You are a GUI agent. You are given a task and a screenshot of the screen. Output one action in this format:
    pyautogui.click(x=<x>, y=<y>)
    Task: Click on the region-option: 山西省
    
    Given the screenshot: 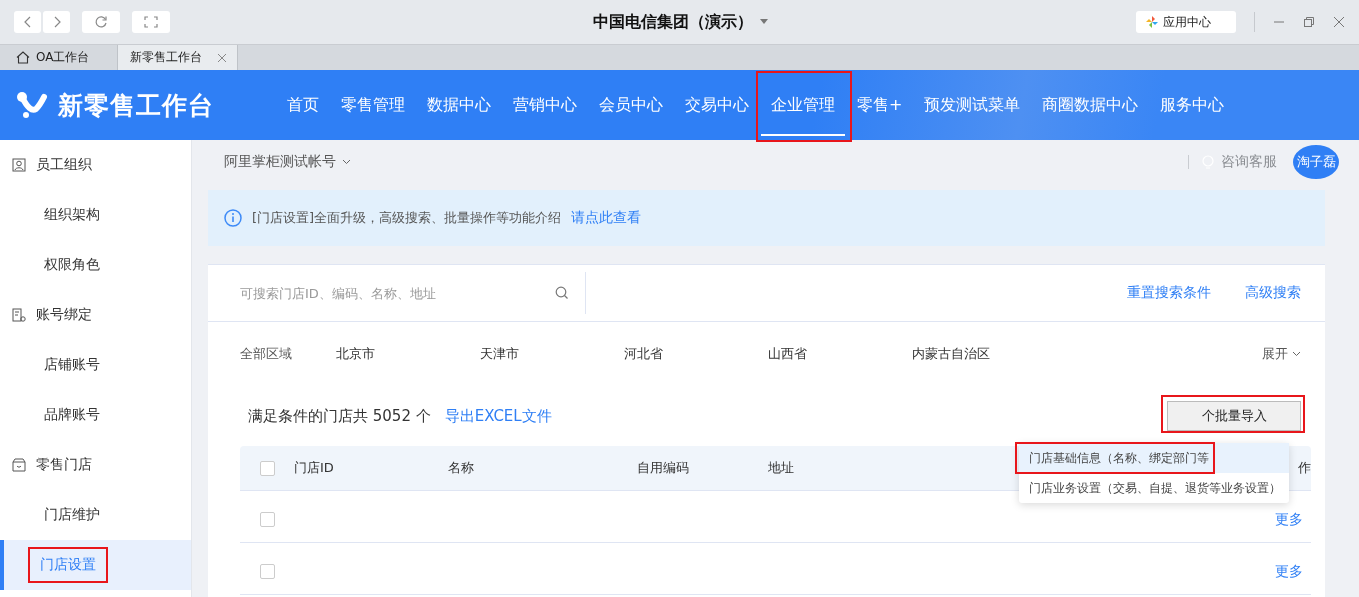 What is the action you would take?
    pyautogui.click(x=840, y=354)
    